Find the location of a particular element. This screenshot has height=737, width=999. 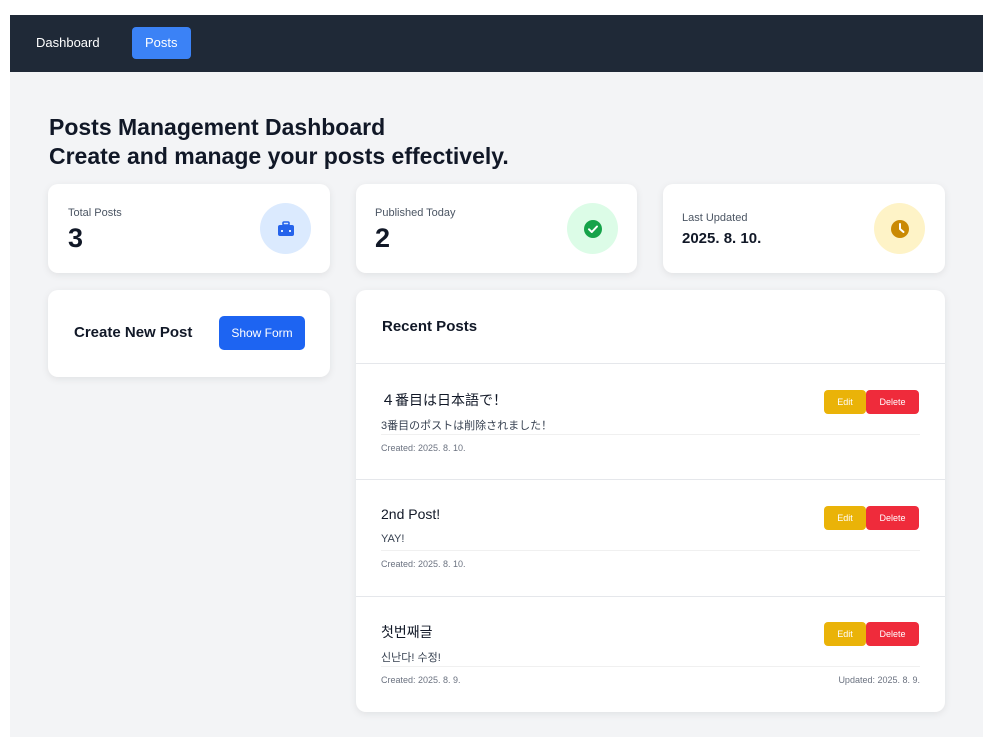

stat-total-label: Total Posts is located at coordinates (95, 213).